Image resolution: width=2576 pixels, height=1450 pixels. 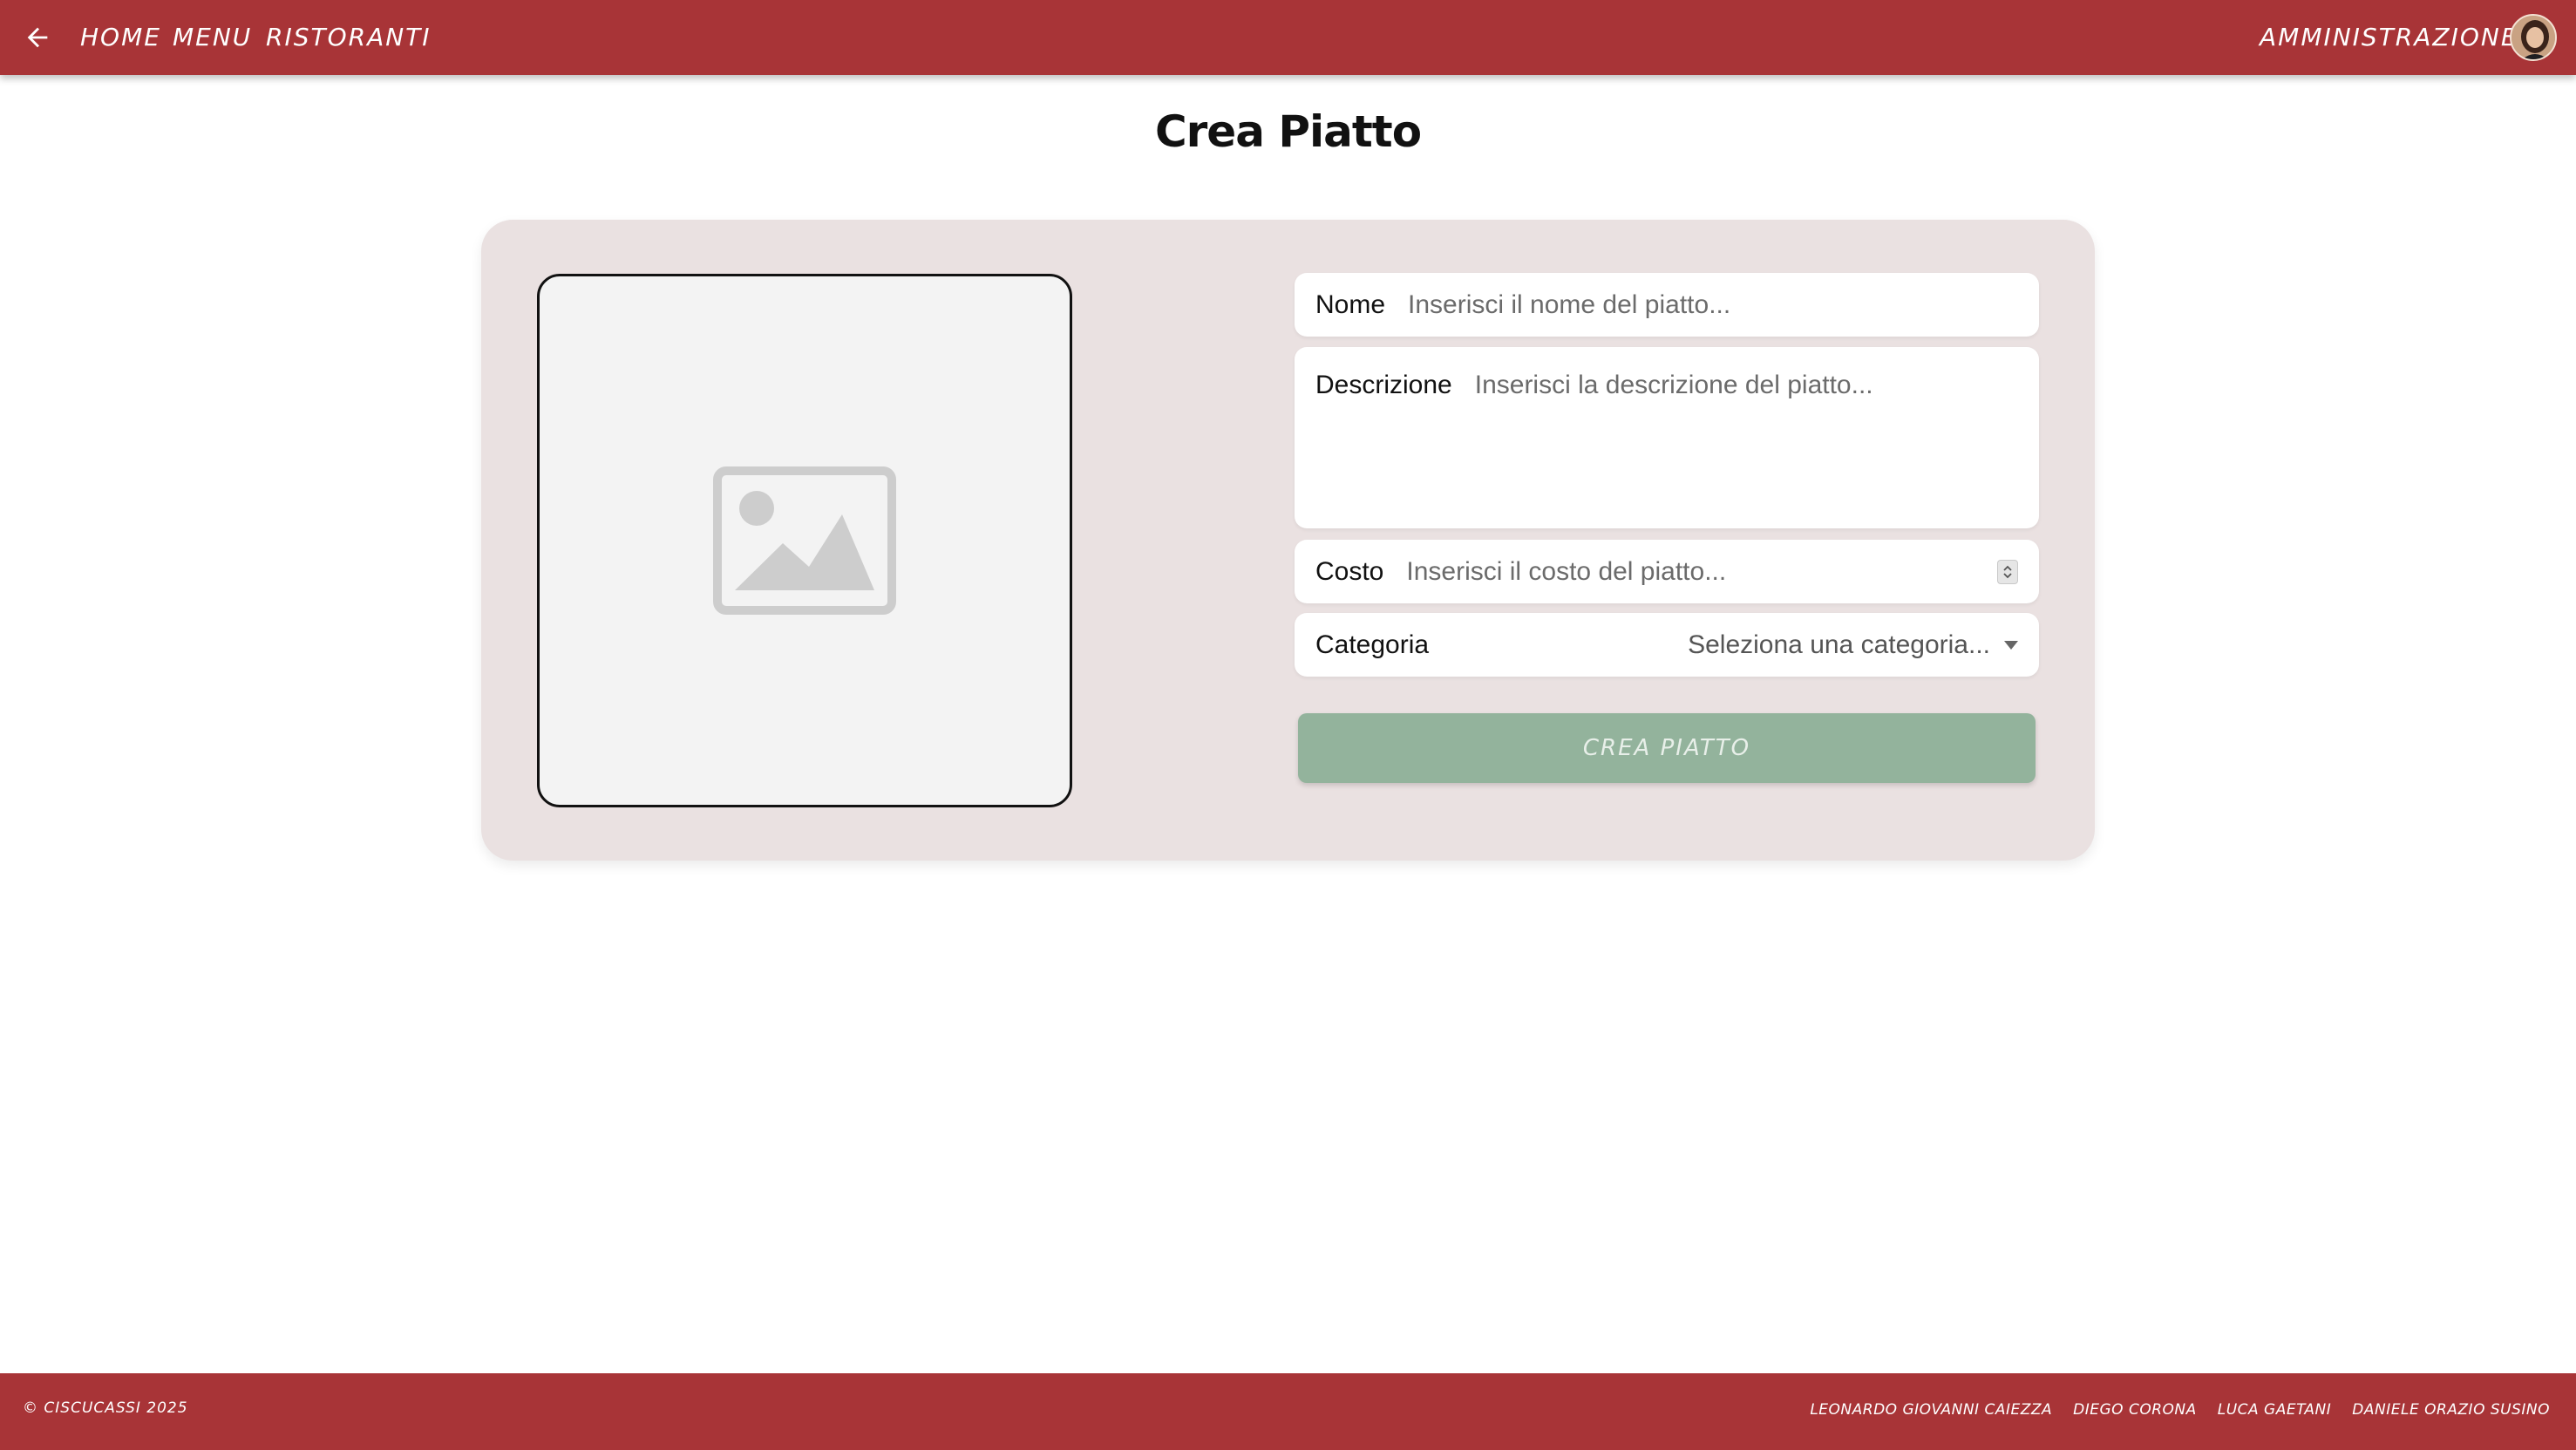 What do you see at coordinates (120, 37) in the screenshot?
I see `nav-home-link: HOME` at bounding box center [120, 37].